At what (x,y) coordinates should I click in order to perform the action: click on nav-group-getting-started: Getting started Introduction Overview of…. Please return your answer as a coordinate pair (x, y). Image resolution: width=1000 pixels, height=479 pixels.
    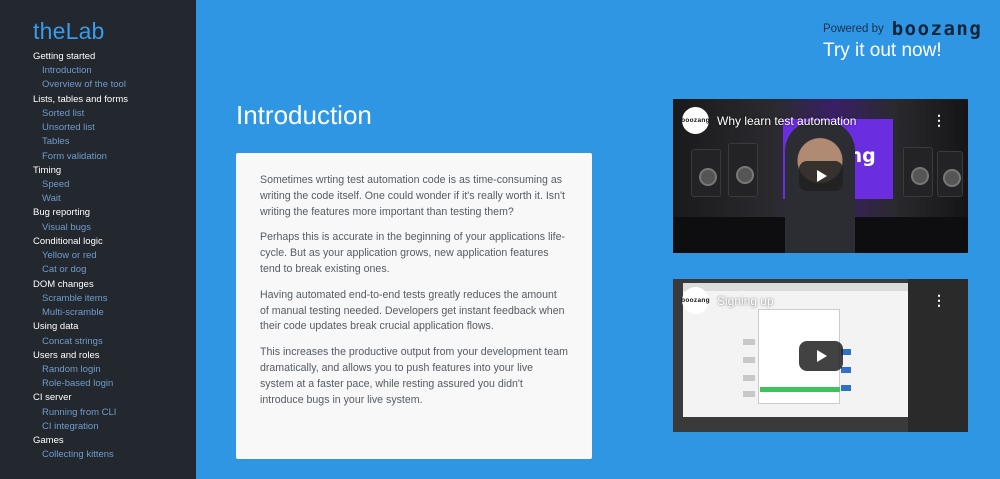
    Looking at the image, I should click on (114, 71).